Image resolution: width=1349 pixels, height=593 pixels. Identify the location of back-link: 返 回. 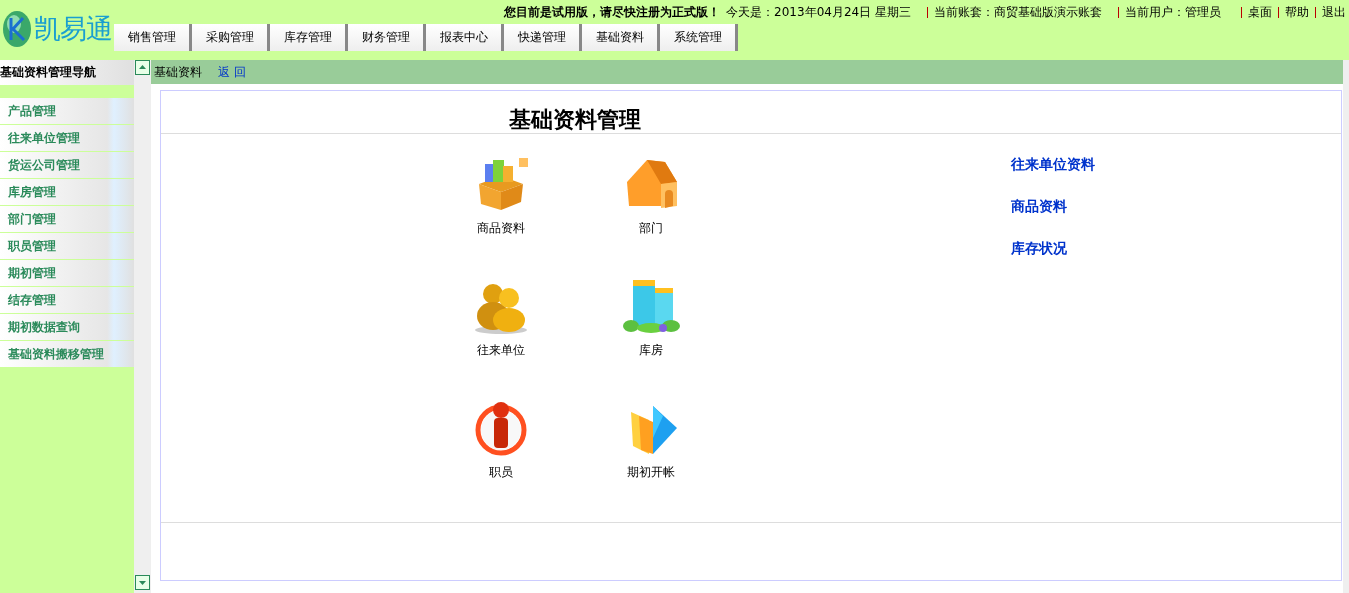
(232, 72).